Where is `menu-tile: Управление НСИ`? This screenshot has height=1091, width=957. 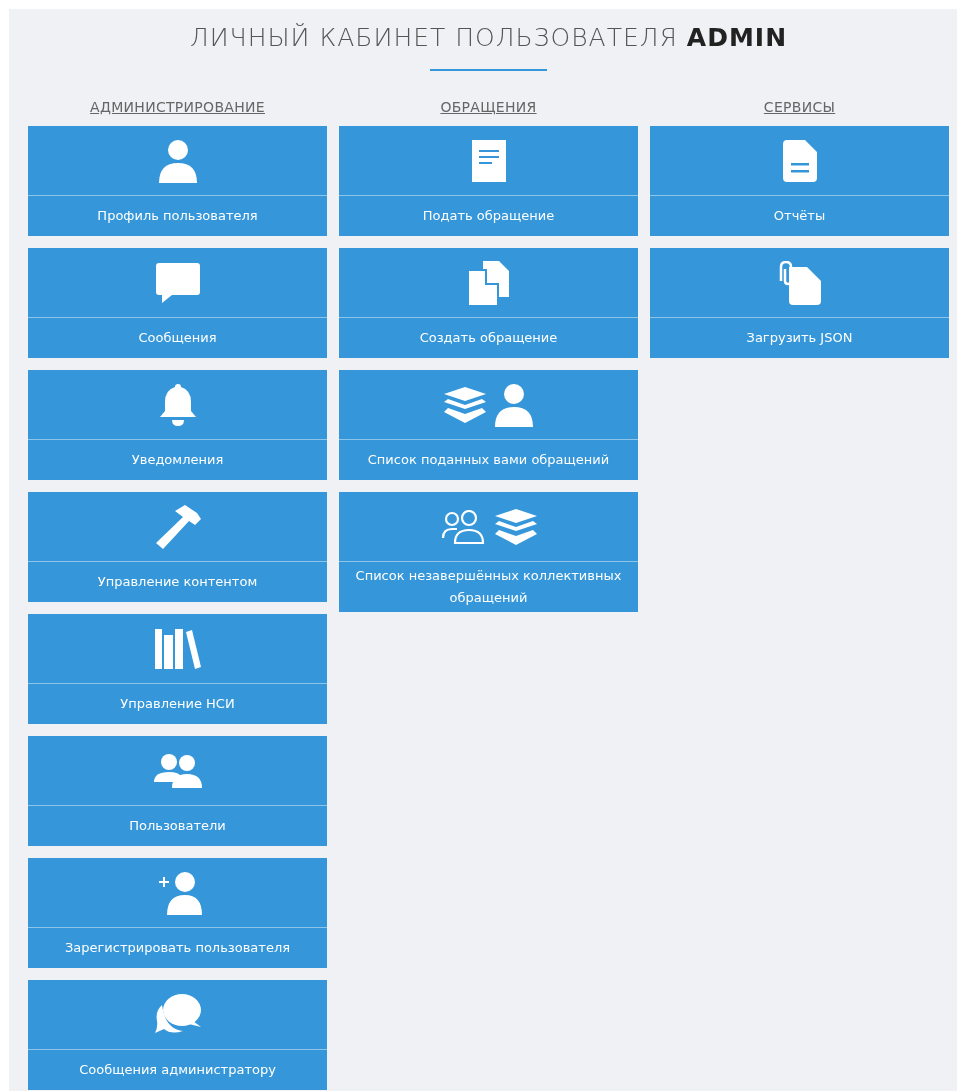 menu-tile: Управление НСИ is located at coordinates (177, 669).